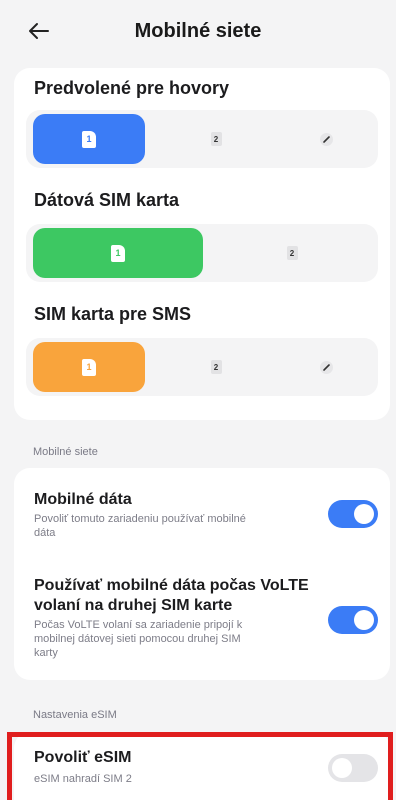  What do you see at coordinates (107, 200) in the screenshot?
I see `data-sim-title: Dátová SIM karta` at bounding box center [107, 200].